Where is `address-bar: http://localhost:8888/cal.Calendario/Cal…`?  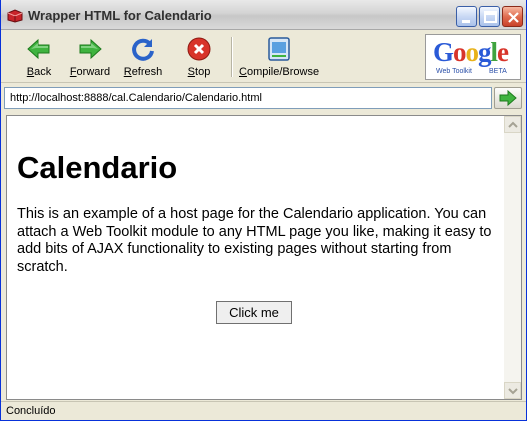 address-bar: http://localhost:8888/cal.Calendario/Cal… is located at coordinates (263, 98).